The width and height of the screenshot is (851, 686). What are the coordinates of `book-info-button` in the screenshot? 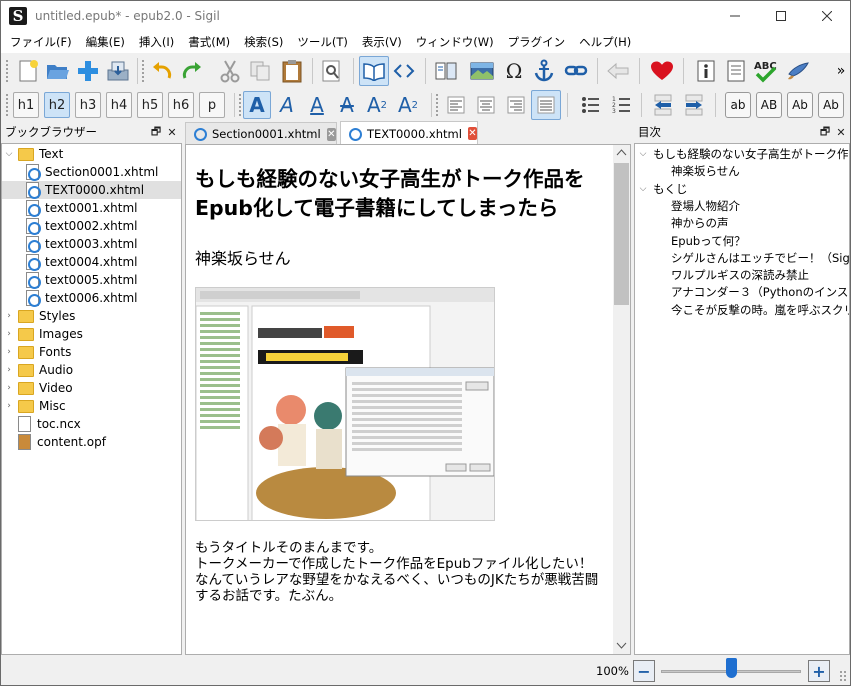 It's located at (706, 71).